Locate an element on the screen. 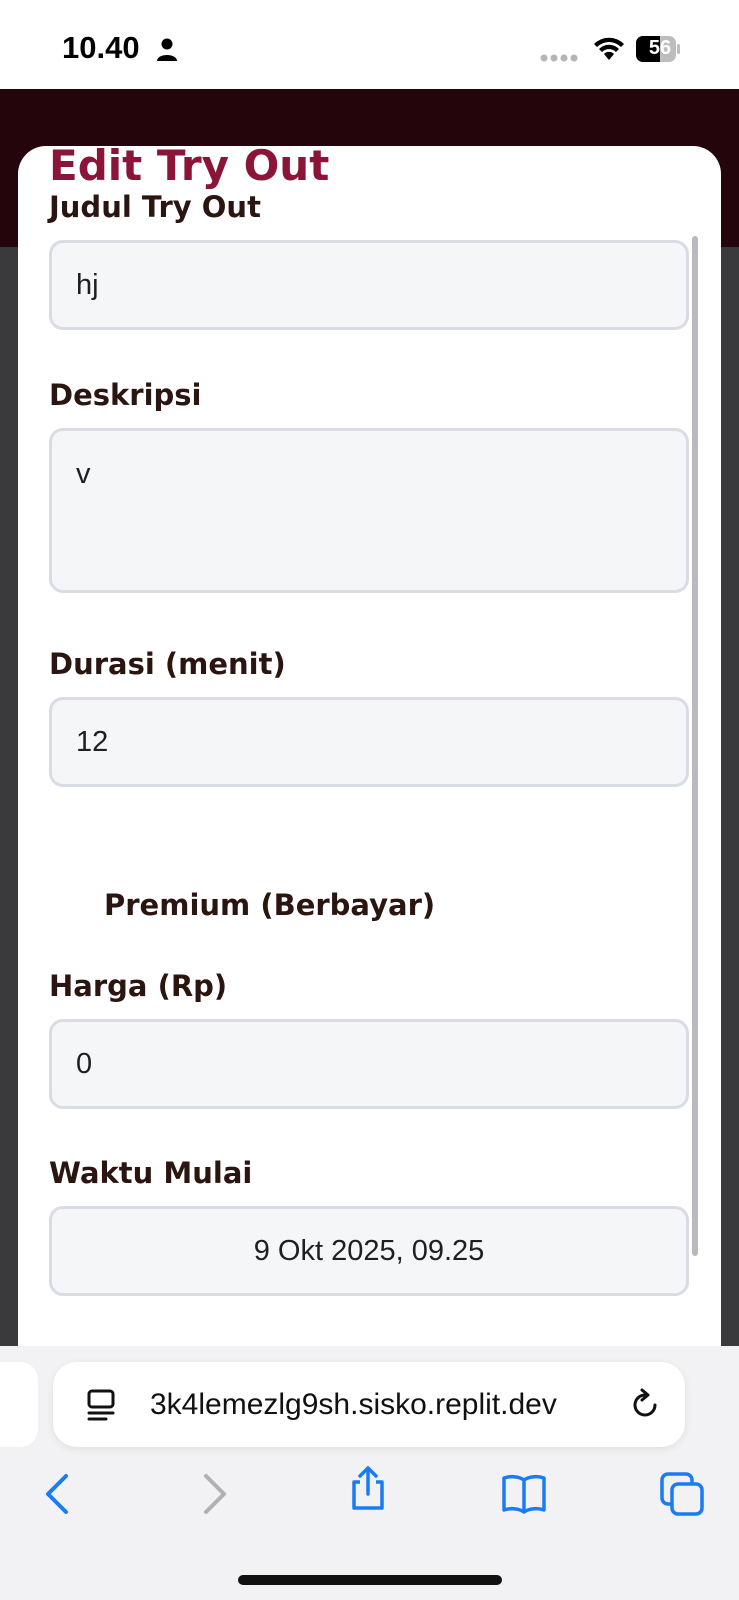 This screenshot has height=1600, width=739. premium-checkbox-label: Premium (Berbayar) is located at coordinates (269, 905).